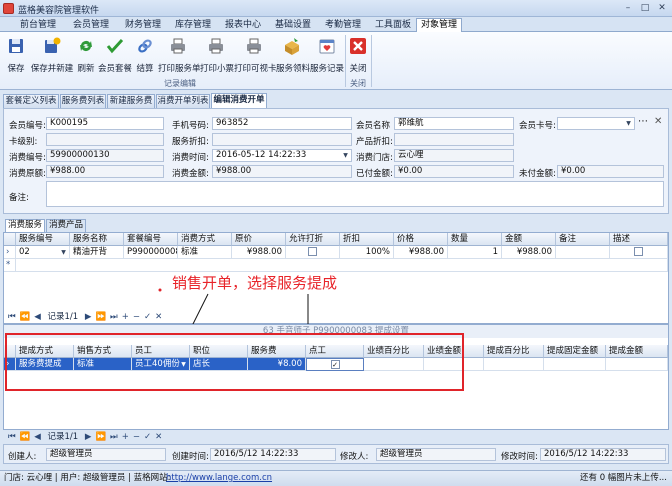 The width and height of the screenshot is (672, 486). I want to click on last-record-icon: ⏭, so click(114, 317).